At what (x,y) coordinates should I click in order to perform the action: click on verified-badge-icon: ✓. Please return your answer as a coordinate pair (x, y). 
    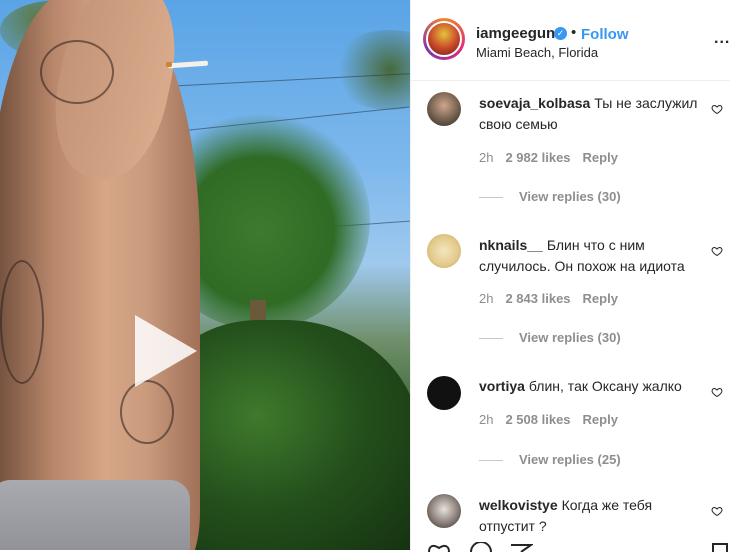
    Looking at the image, I should click on (560, 33).